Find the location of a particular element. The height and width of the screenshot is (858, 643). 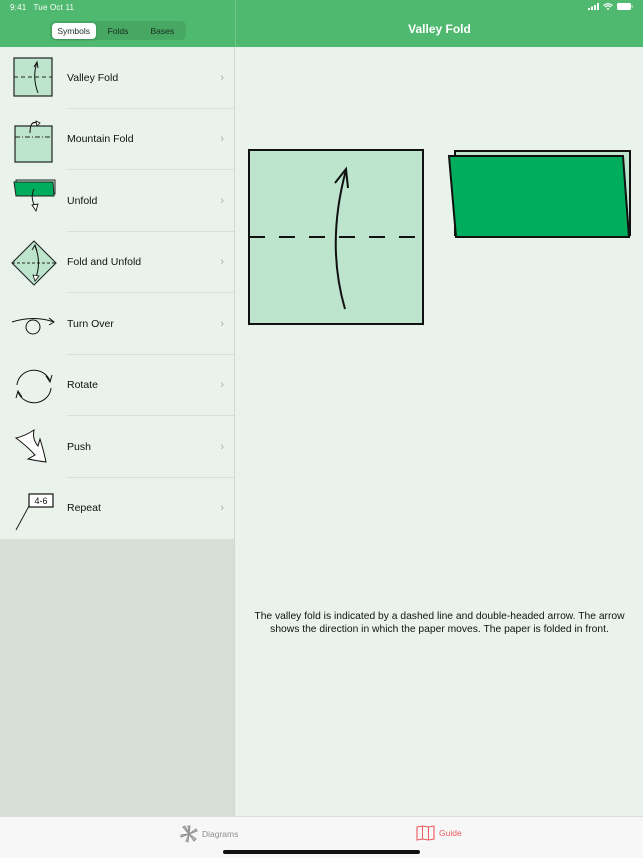

cellular-signal-icon is located at coordinates (593, 6).